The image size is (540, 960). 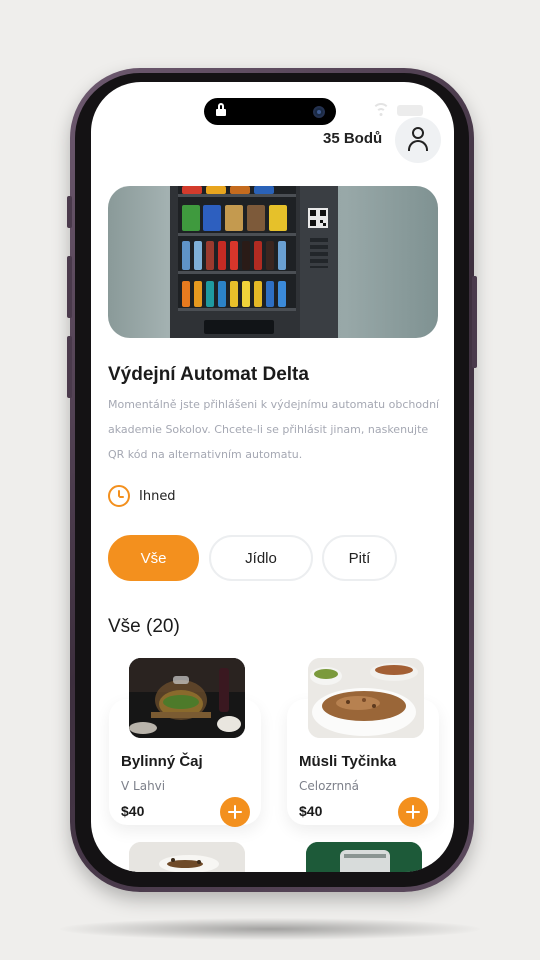 What do you see at coordinates (410, 110) in the screenshot?
I see `battery-icon` at bounding box center [410, 110].